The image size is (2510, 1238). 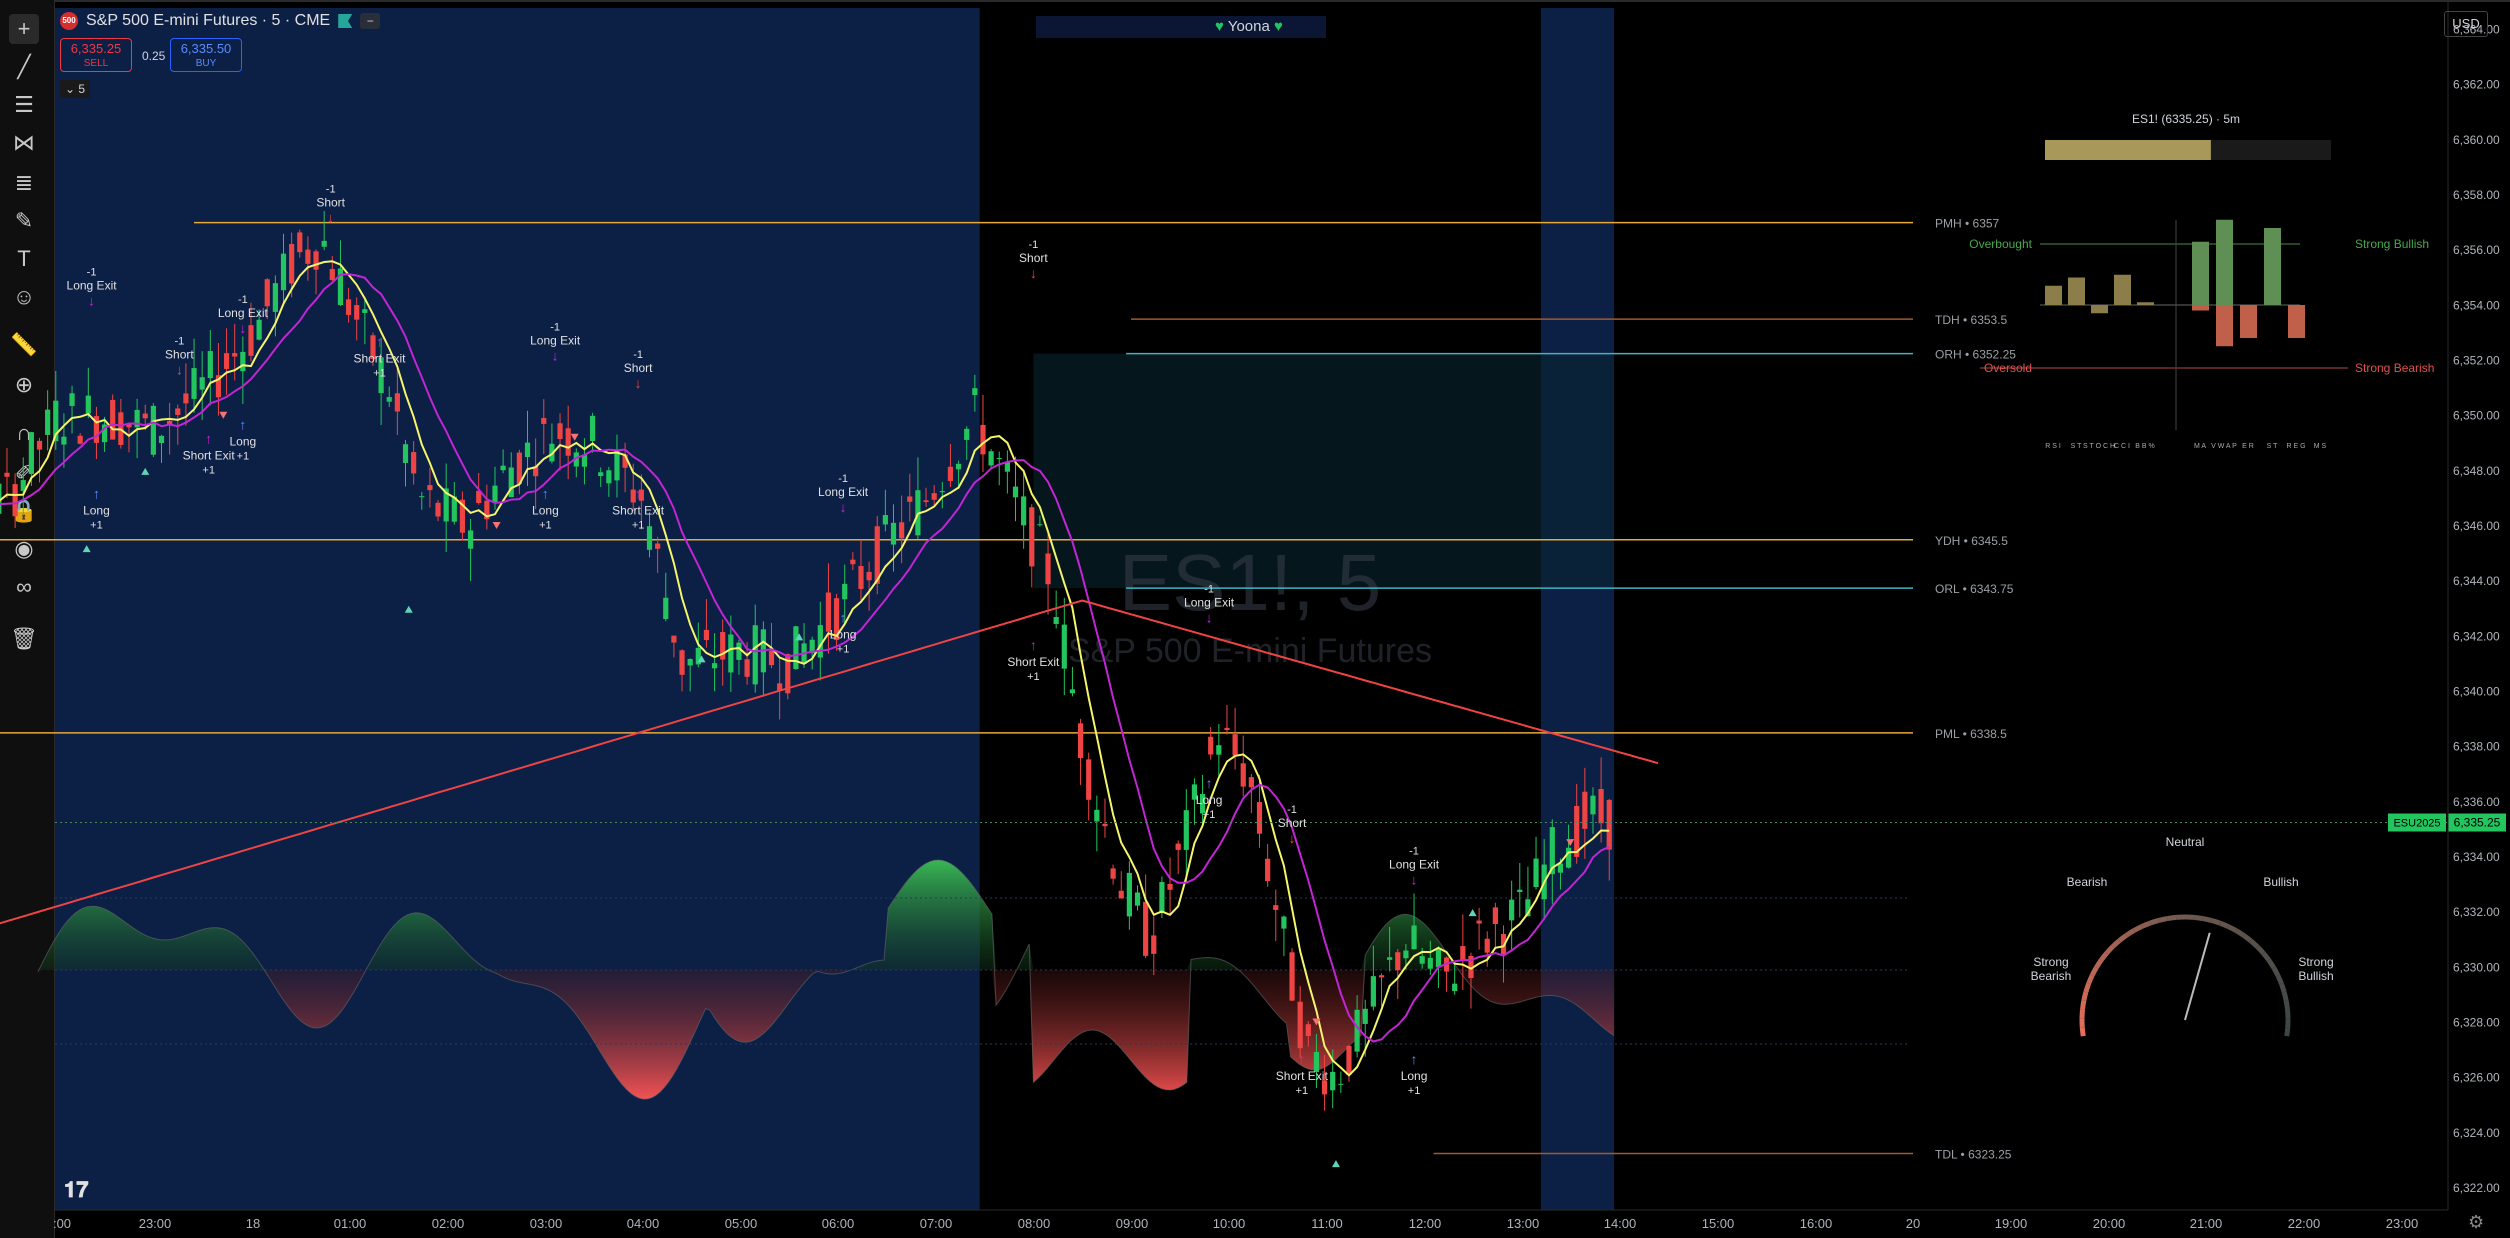 I want to click on sell-button: 6,335.25 SELL, so click(x=96, y=55).